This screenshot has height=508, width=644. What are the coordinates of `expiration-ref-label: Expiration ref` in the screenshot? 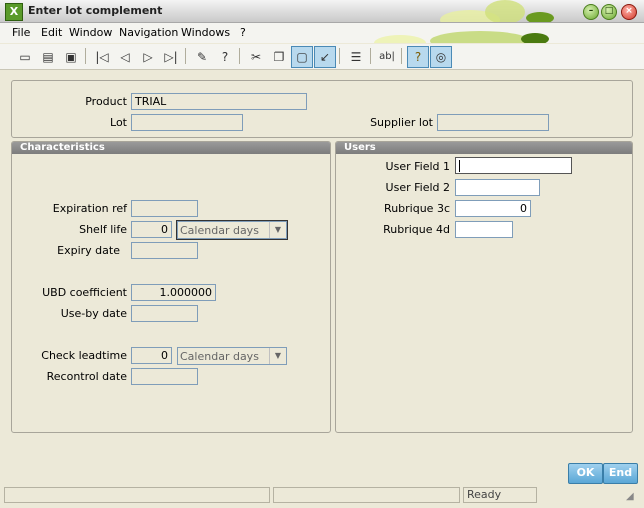 It's located at (89, 208).